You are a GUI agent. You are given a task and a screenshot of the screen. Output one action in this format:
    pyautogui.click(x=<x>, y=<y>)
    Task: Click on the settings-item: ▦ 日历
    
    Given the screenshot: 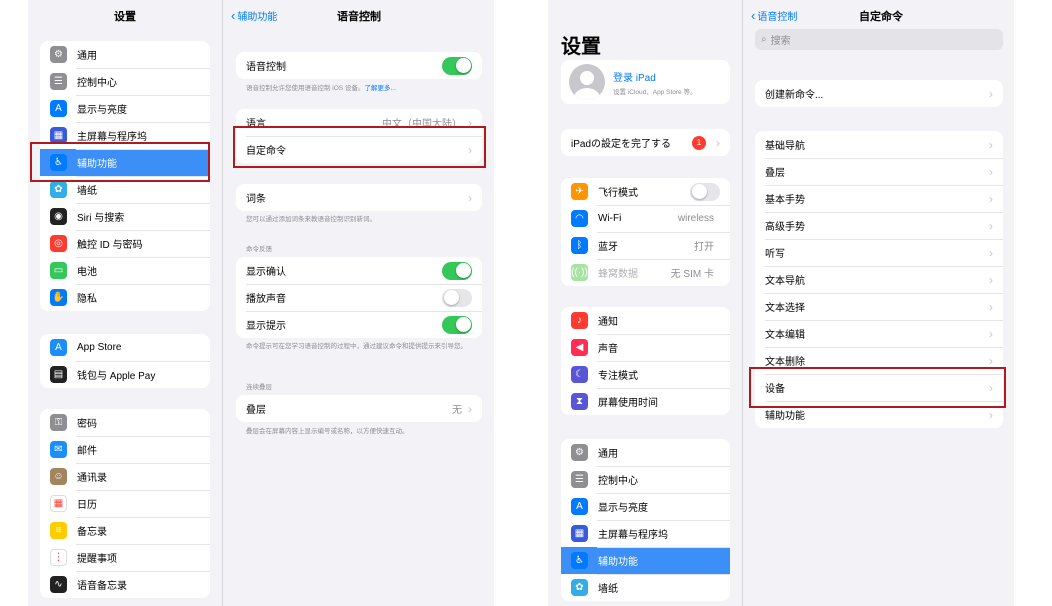 What is the action you would take?
    pyautogui.click(x=125, y=503)
    